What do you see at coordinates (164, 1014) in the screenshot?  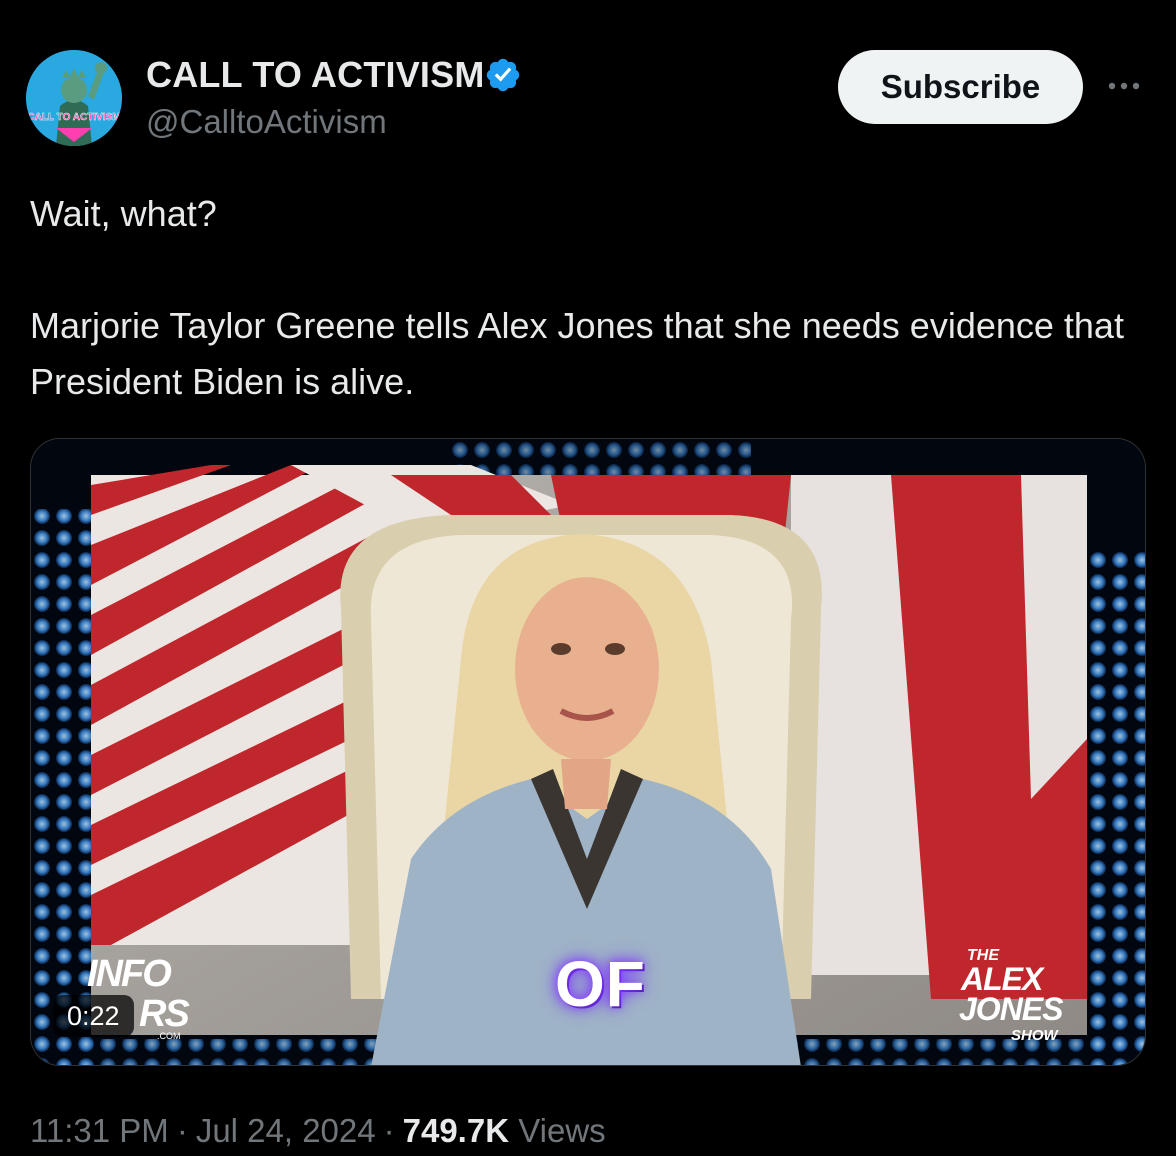 I see `infowars-logo-line2: RS` at bounding box center [164, 1014].